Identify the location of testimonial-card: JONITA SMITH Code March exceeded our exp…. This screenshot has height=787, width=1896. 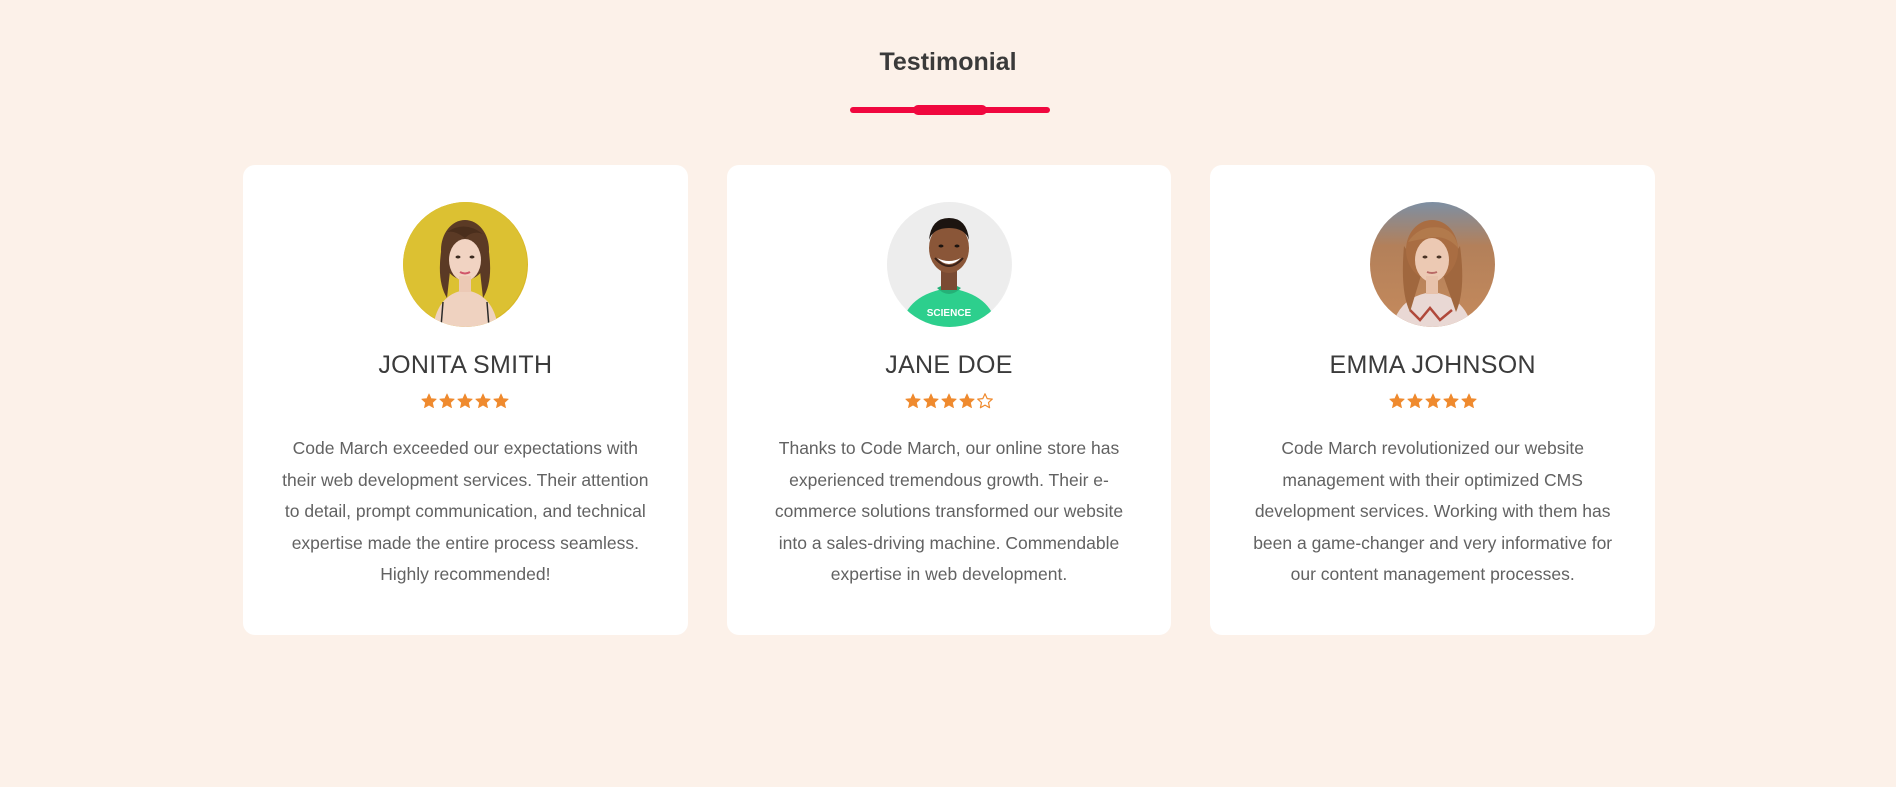
(465, 400).